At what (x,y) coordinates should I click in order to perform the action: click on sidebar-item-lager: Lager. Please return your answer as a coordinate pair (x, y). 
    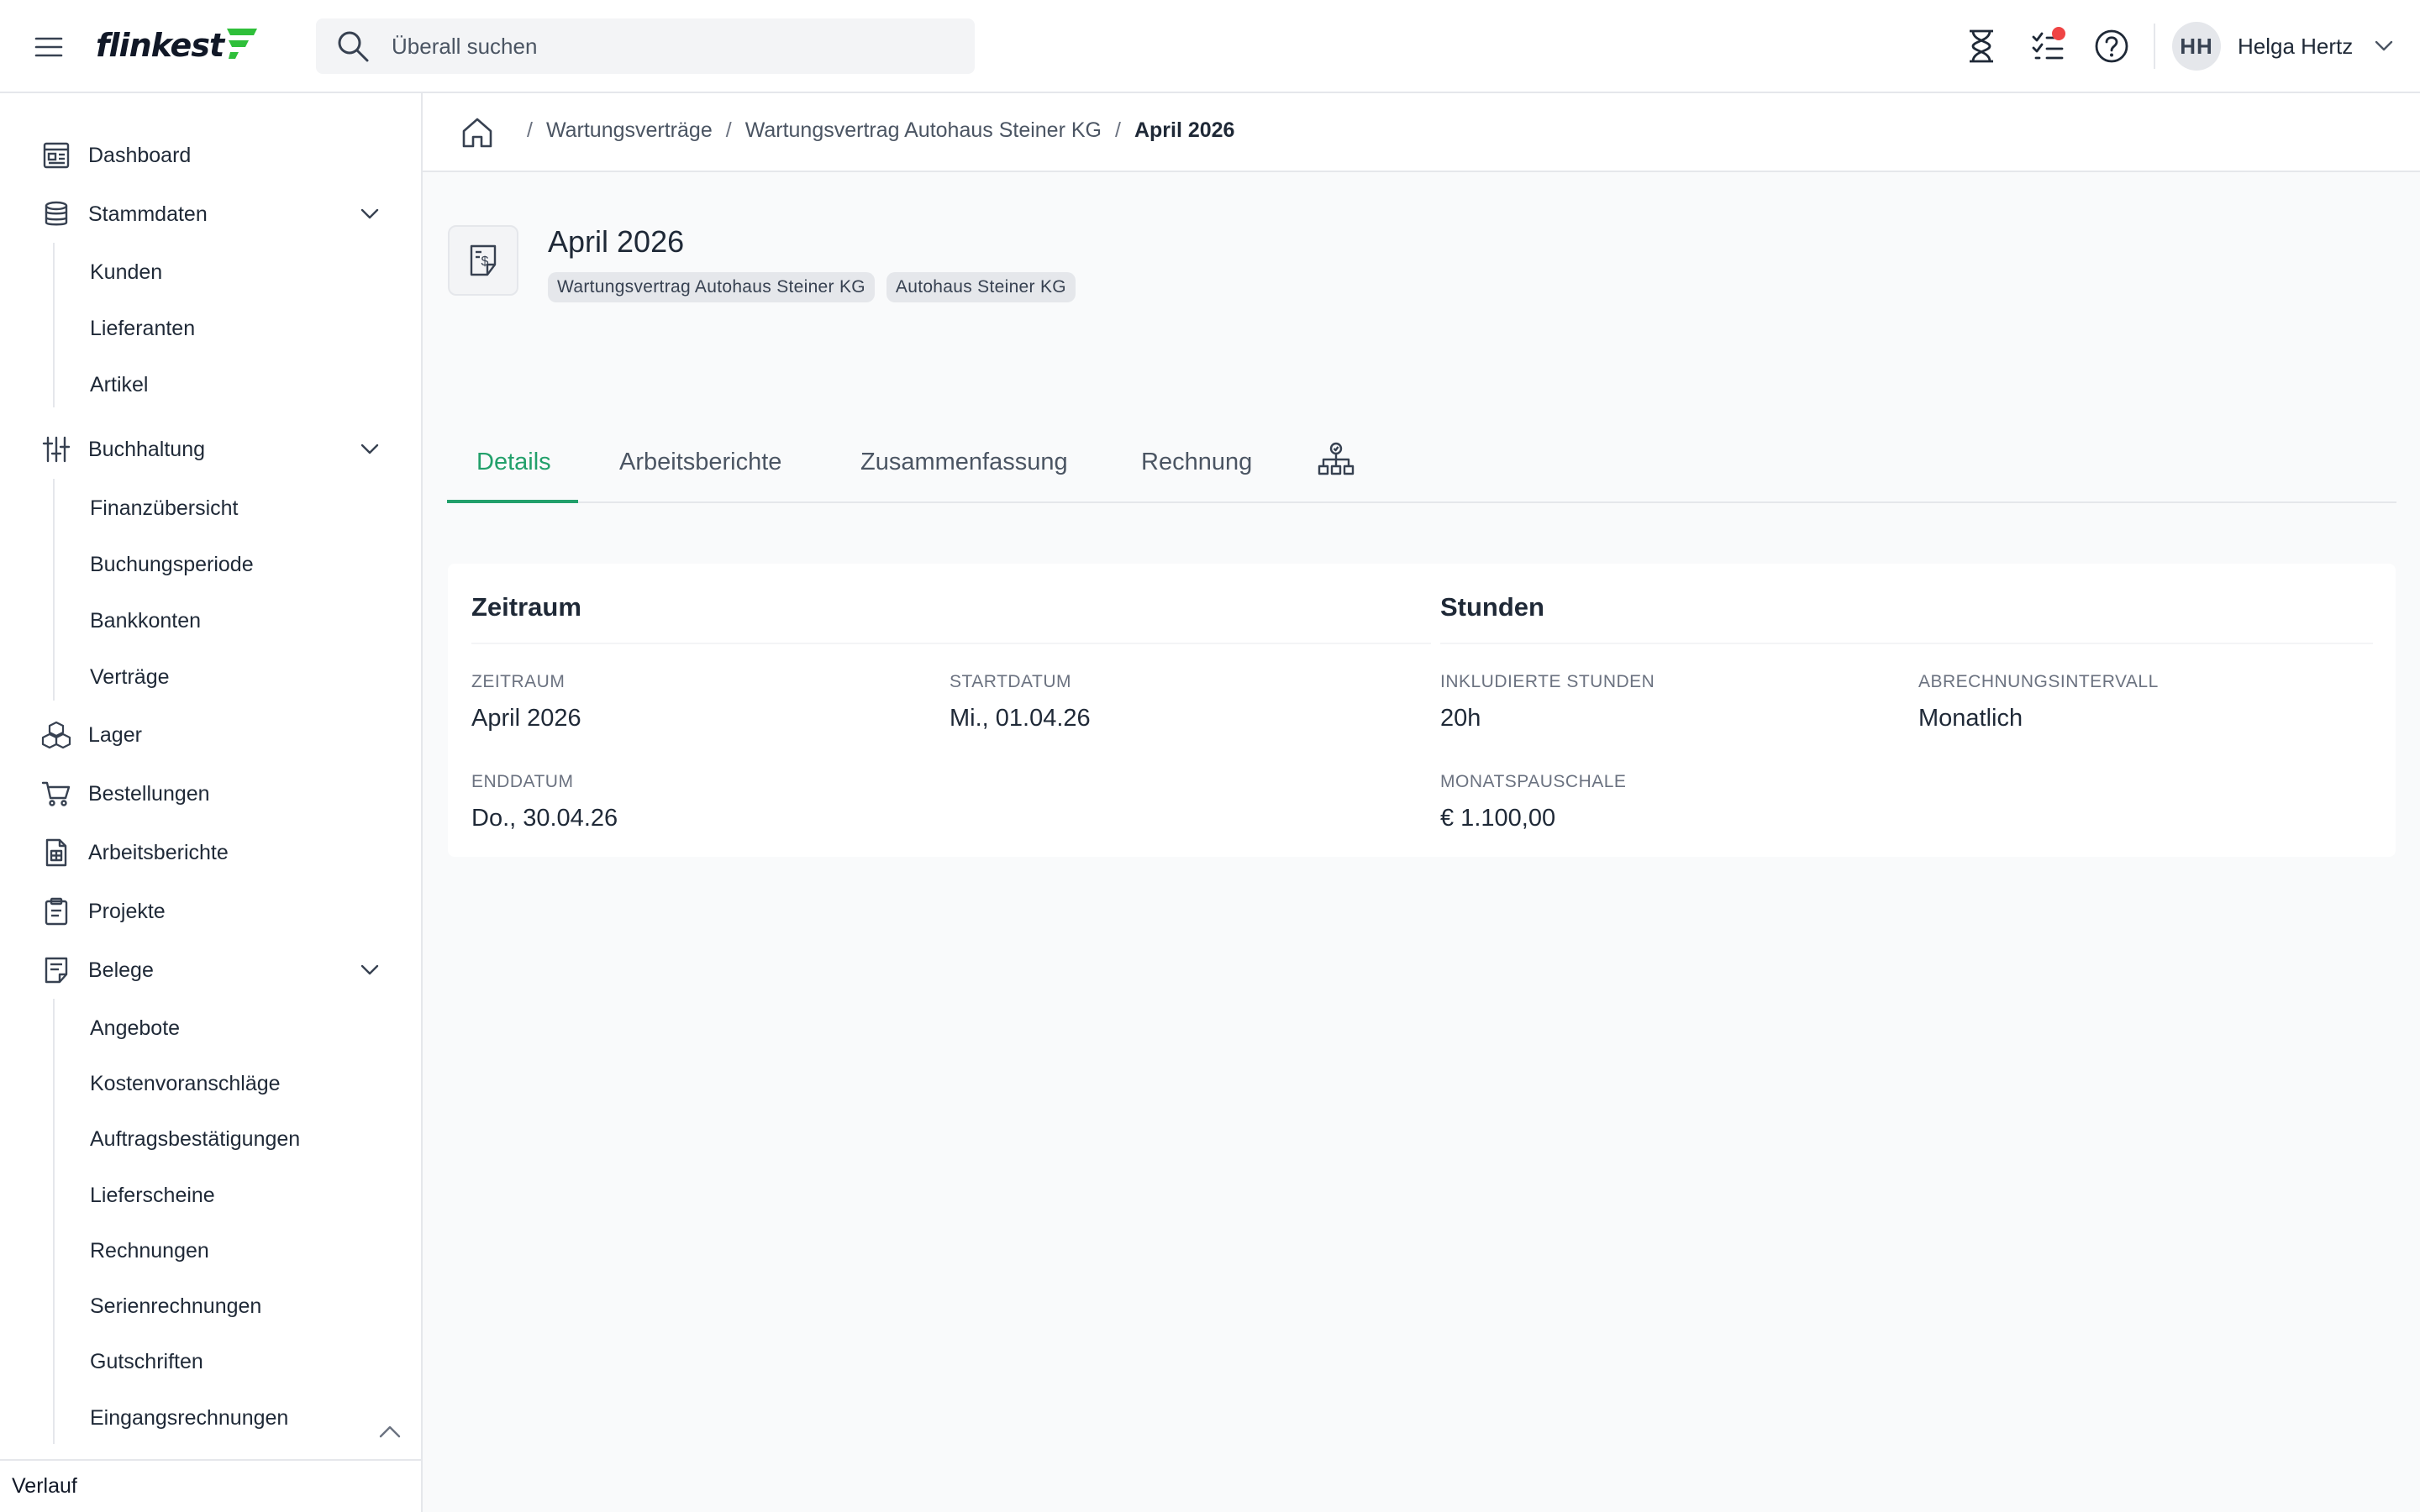
    Looking at the image, I should click on (210, 735).